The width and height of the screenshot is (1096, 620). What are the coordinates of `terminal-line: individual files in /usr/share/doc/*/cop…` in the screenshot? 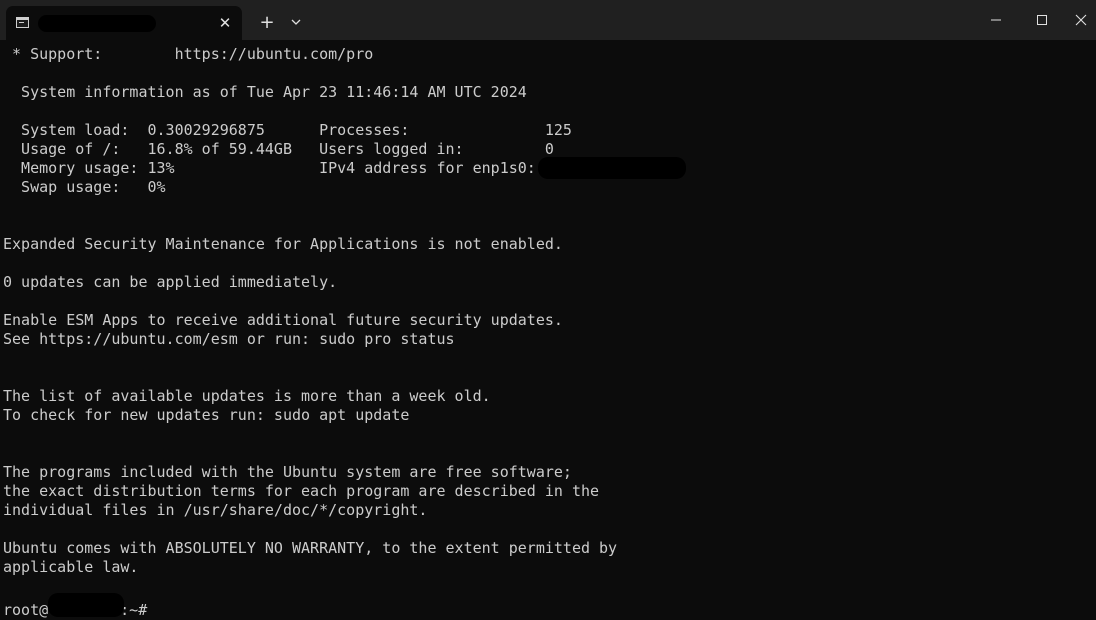 It's located at (215, 510).